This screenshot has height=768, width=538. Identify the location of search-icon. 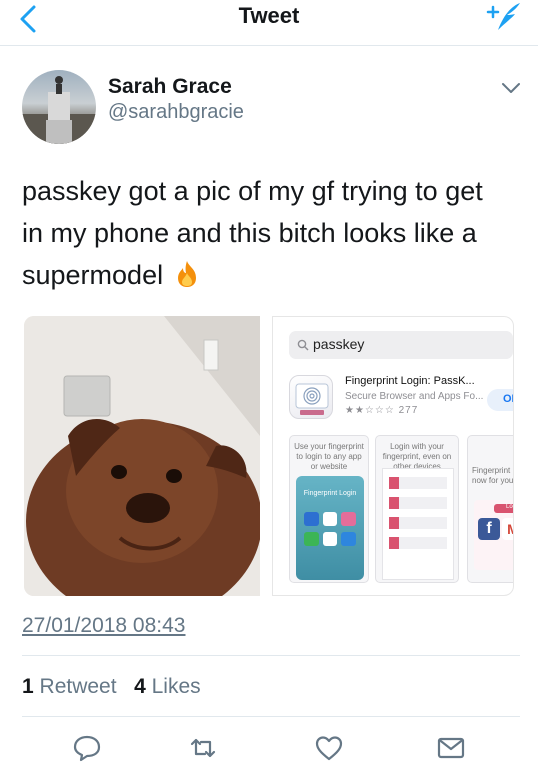
(303, 345).